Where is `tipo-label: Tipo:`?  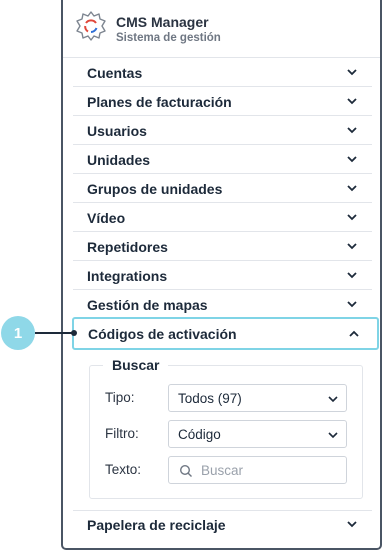 tipo-label: Tipo: is located at coordinates (120, 397).